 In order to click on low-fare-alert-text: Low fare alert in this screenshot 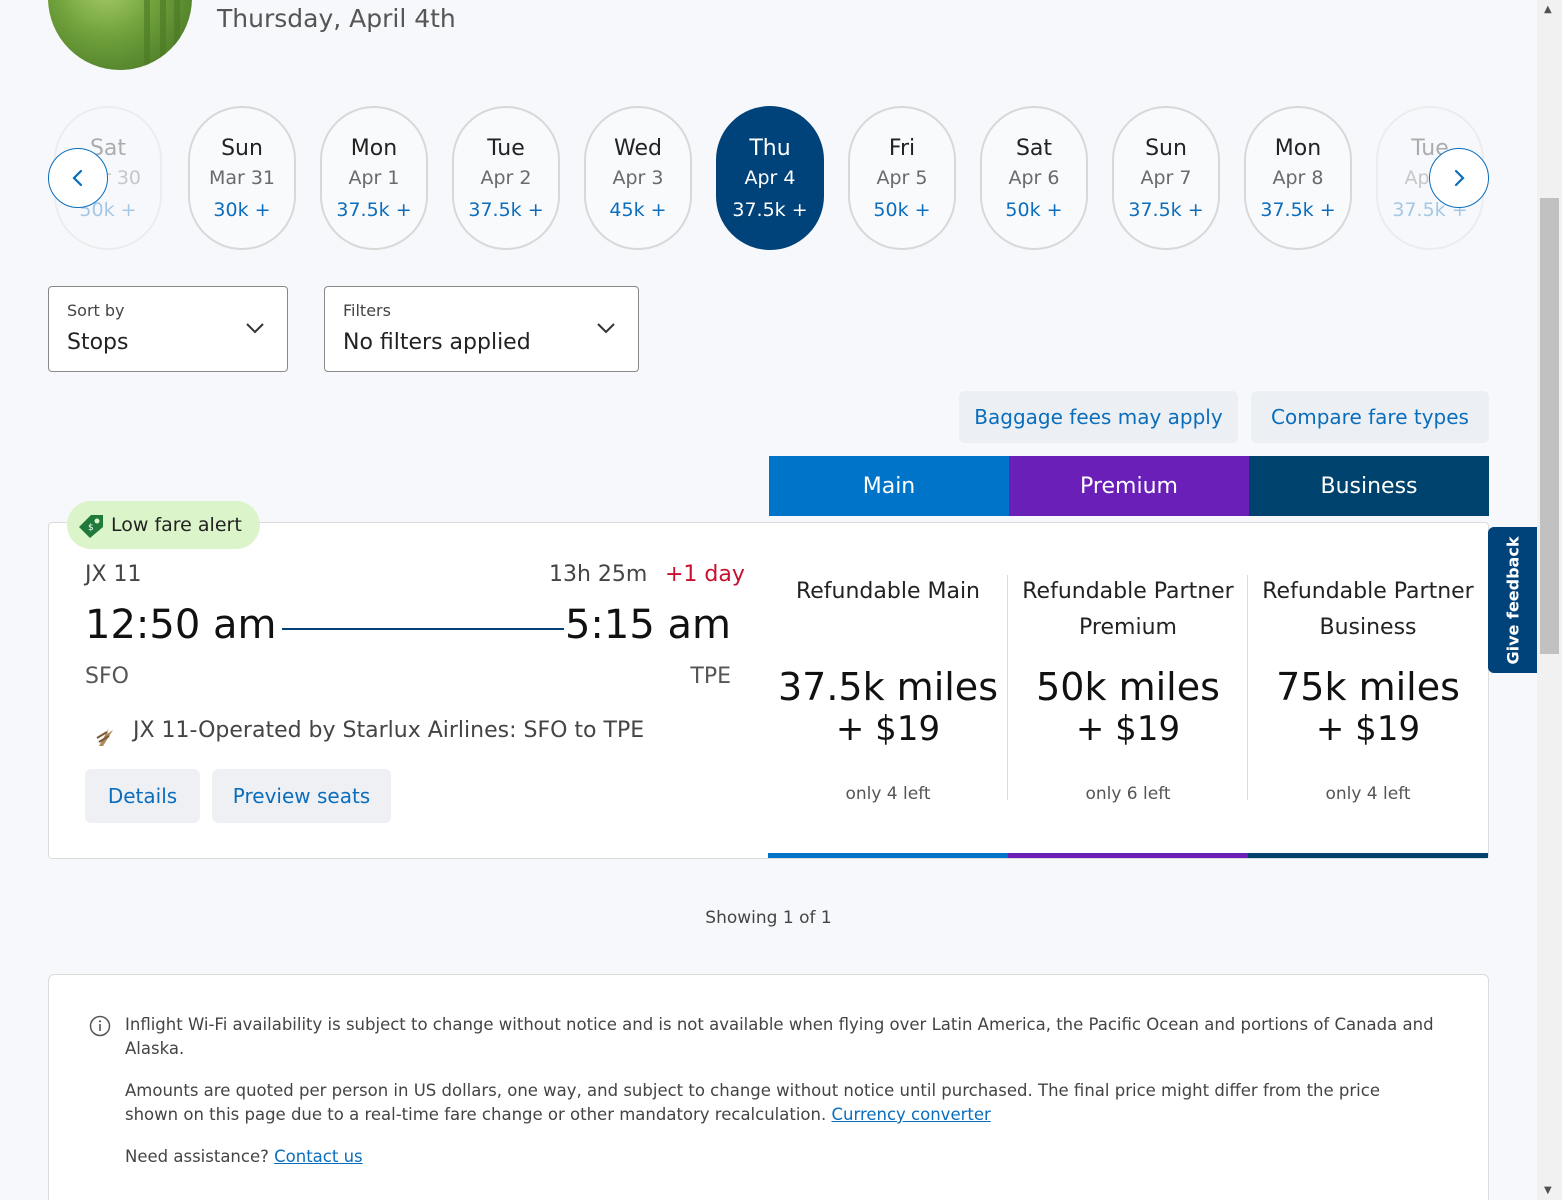, I will do `click(176, 525)`.